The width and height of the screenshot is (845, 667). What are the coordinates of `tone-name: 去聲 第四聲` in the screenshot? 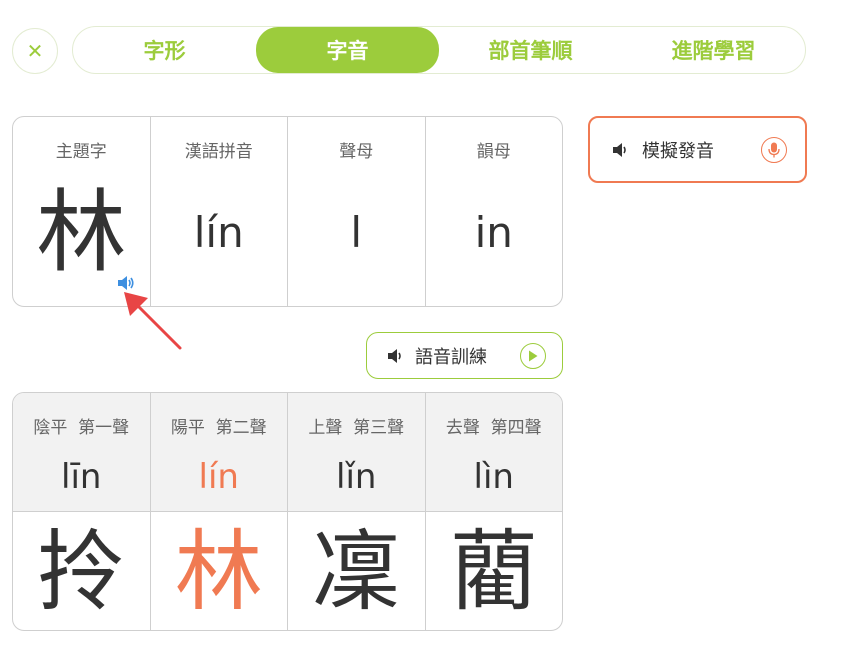 It's located at (493, 428).